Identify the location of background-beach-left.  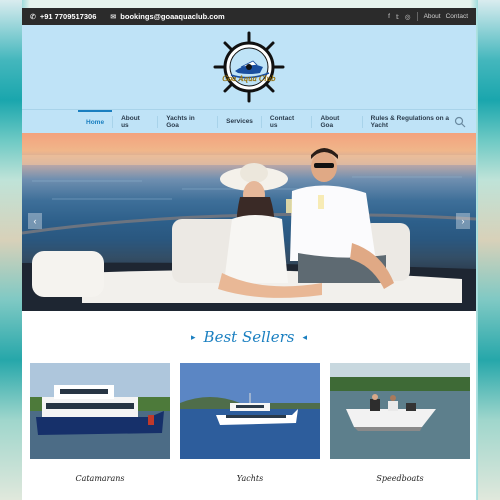
(11, 250).